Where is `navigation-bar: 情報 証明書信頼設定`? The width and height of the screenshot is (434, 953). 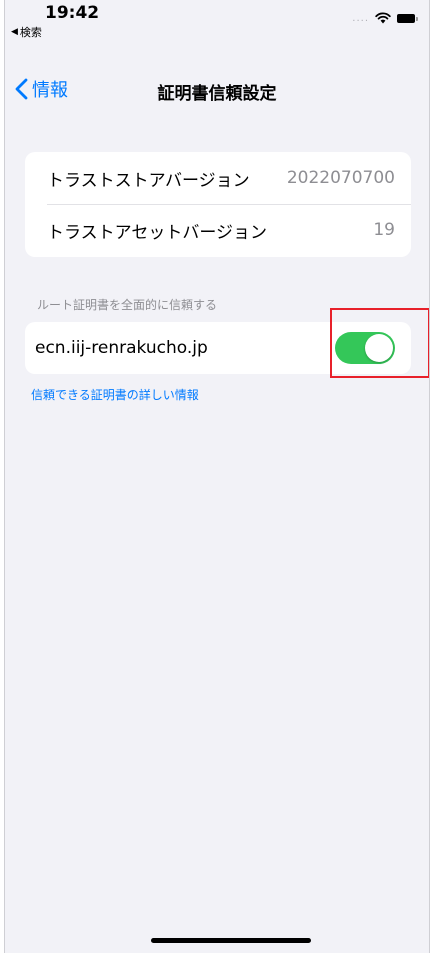
navigation-bar: 情報 証明書信頼設定 is located at coordinates (217, 90).